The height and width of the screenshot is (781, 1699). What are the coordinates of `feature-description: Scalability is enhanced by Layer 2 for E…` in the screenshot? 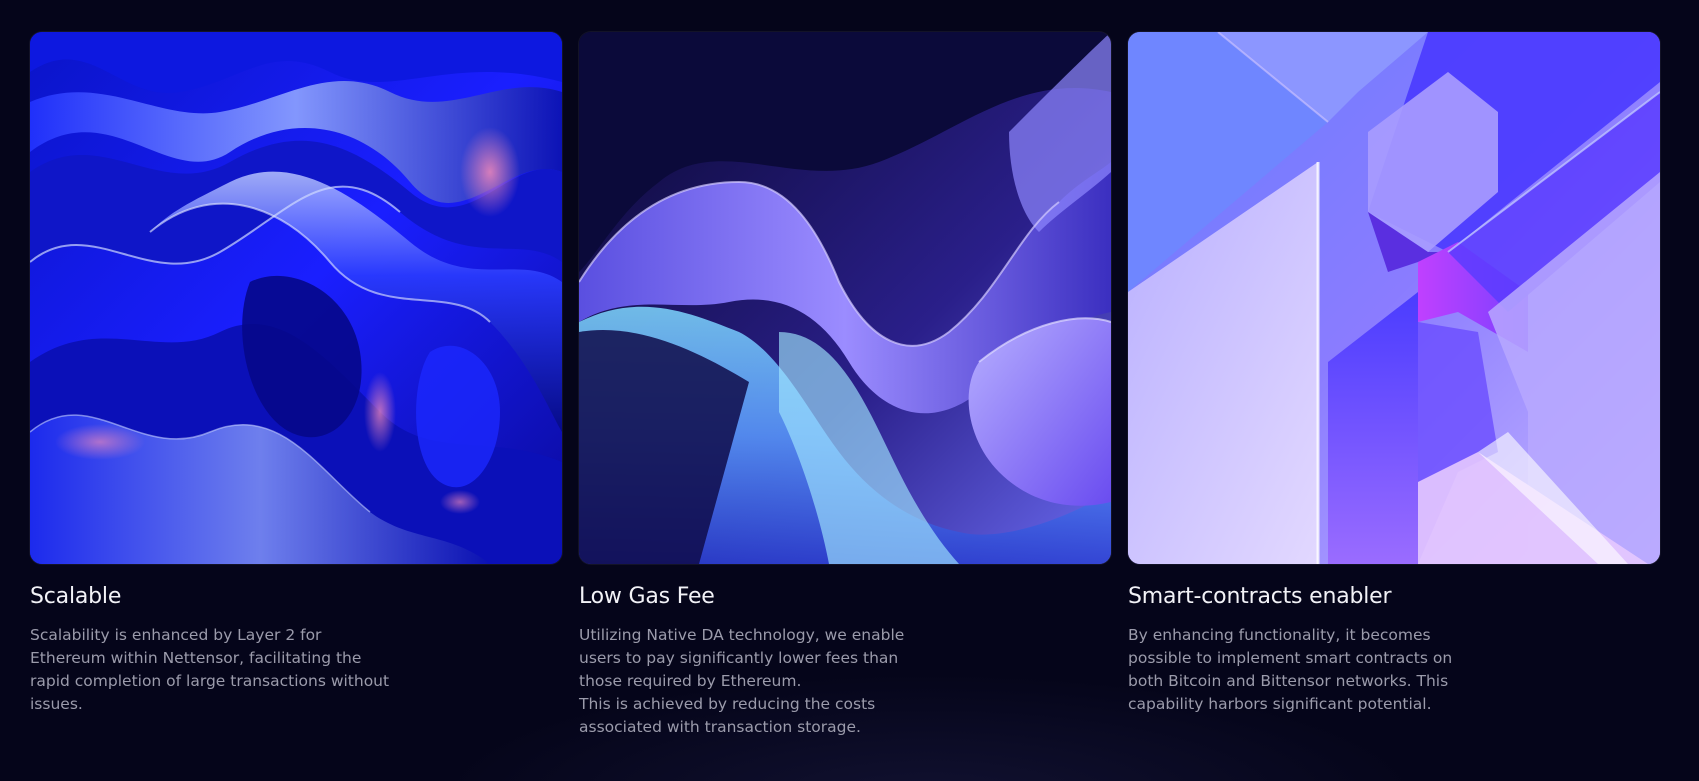 It's located at (210, 669).